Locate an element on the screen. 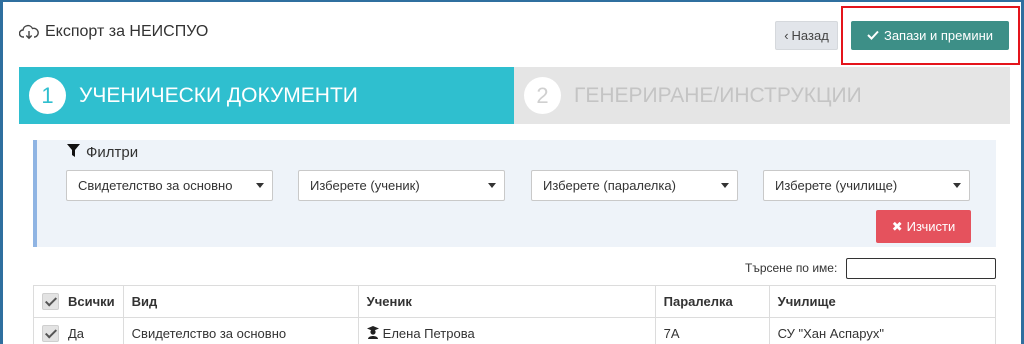 The image size is (1024, 344). class-select: Изберете (паралелка) is located at coordinates (634, 185).